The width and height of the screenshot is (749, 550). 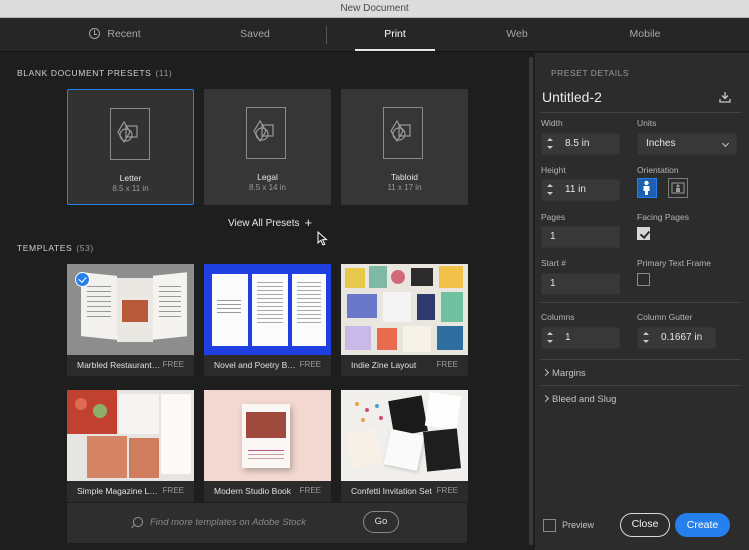 I want to click on search-input: Find more templates on Adobe Stock, so click(x=228, y=522).